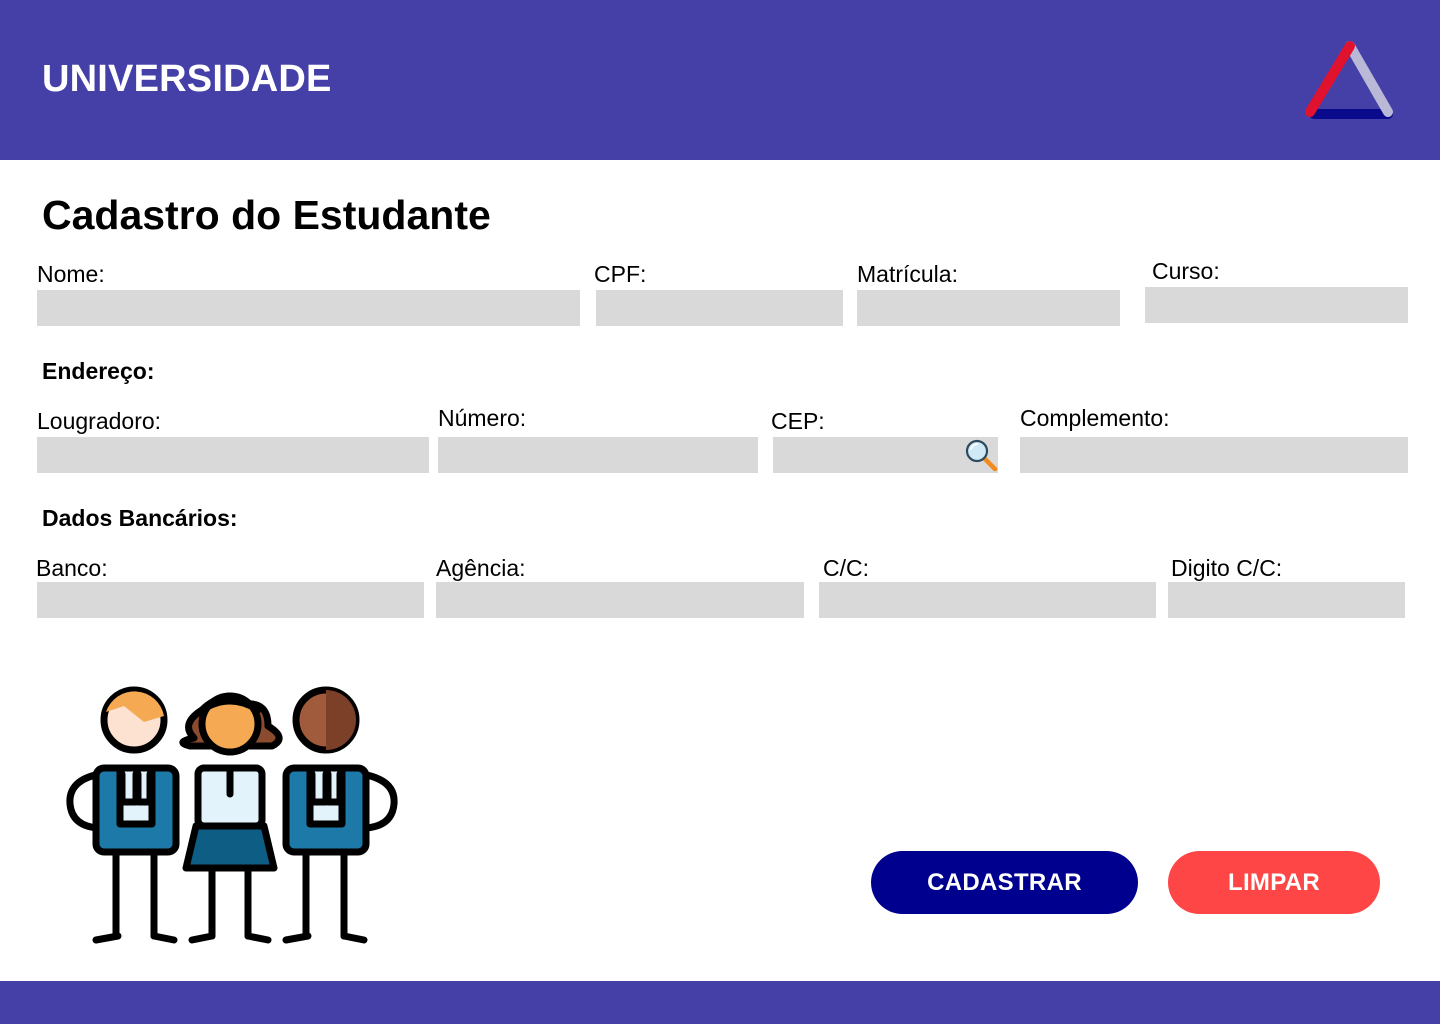 Image resolution: width=1440 pixels, height=1024 pixels. What do you see at coordinates (71, 274) in the screenshot?
I see `nome-label: Nome:` at bounding box center [71, 274].